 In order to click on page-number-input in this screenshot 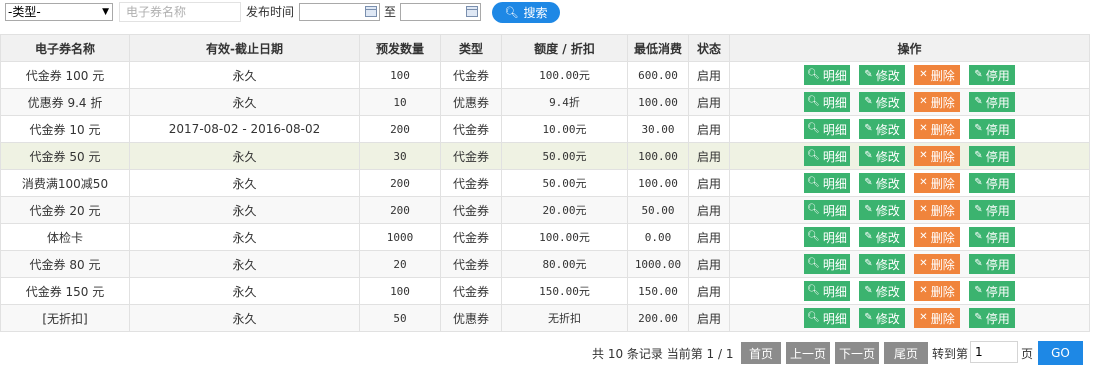, I will do `click(994, 352)`.